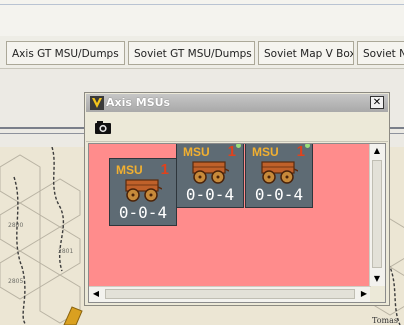 Image resolution: width=404 pixels, height=325 pixels. Describe the element at coordinates (15, 225) in the screenshot. I see `map-hex-label: 2800` at that location.